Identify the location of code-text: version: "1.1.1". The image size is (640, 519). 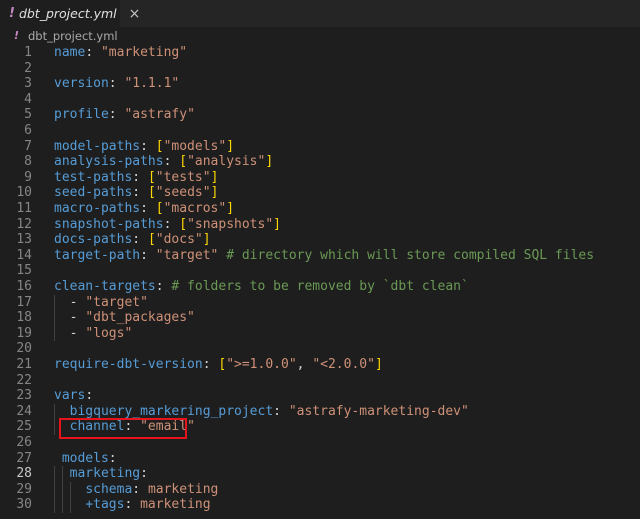
(116, 84).